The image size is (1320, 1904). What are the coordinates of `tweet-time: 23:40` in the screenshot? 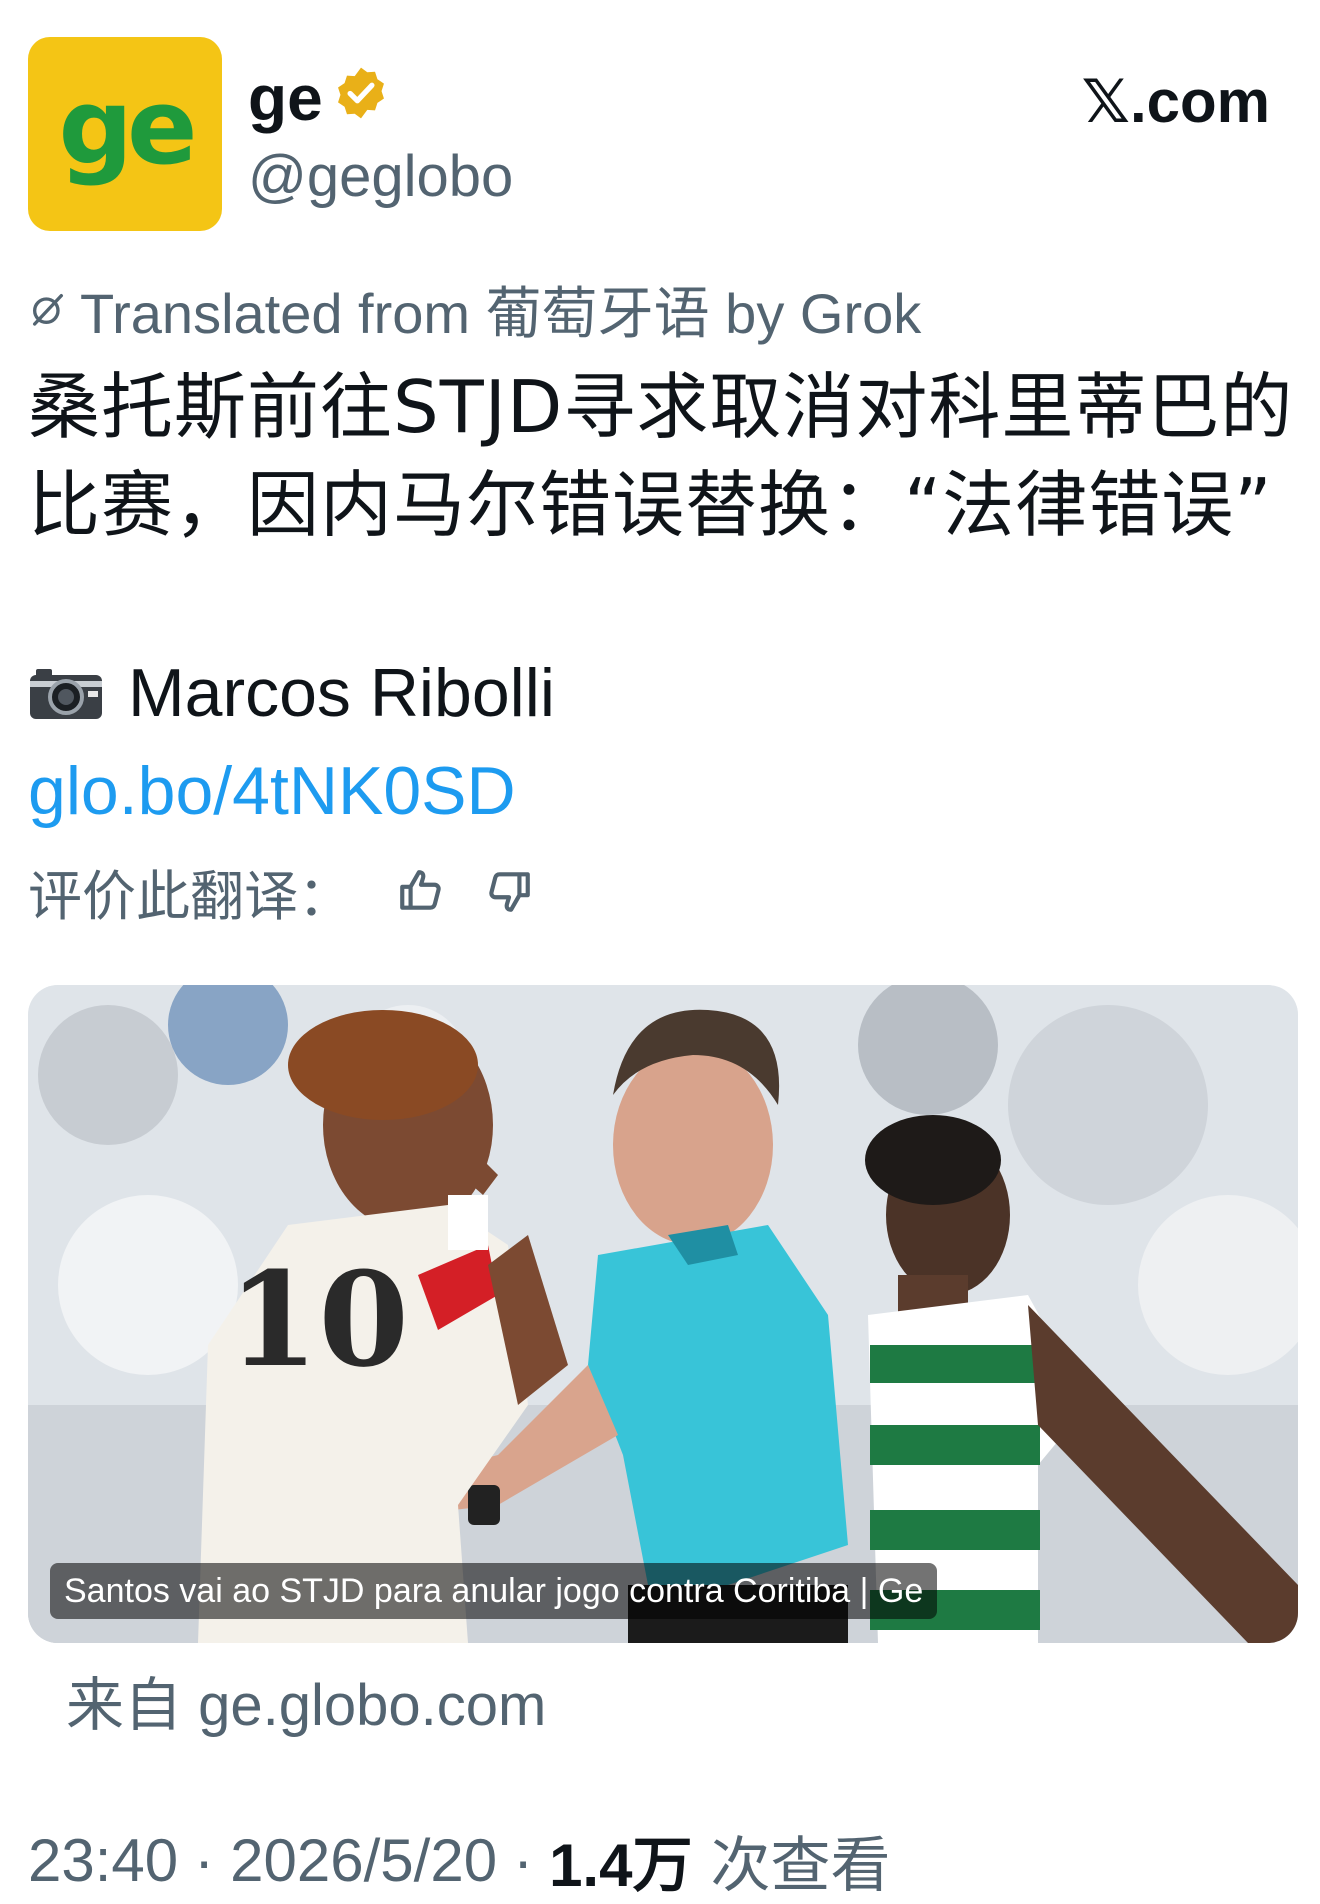 It's located at (103, 1860).